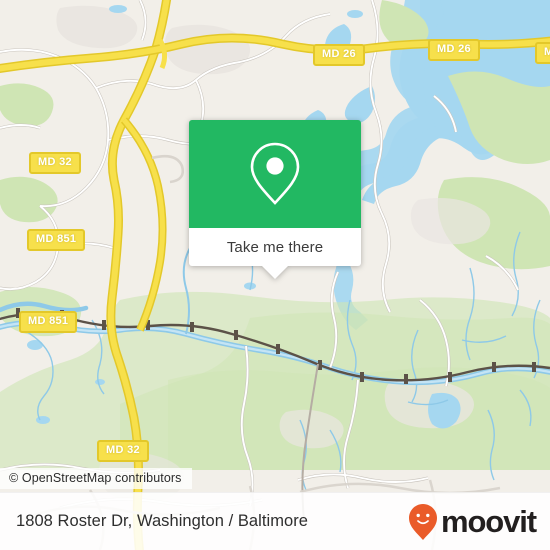 Image resolution: width=550 pixels, height=550 pixels. I want to click on road-shield-md32-south: MD 32, so click(123, 451).